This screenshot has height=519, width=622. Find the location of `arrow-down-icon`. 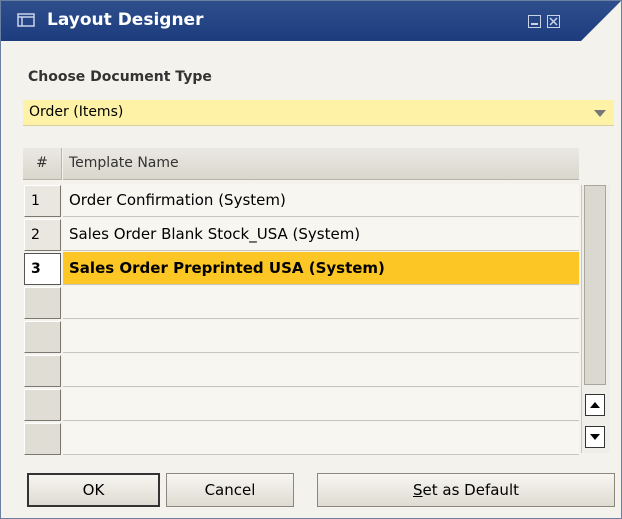

arrow-down-icon is located at coordinates (595, 437).